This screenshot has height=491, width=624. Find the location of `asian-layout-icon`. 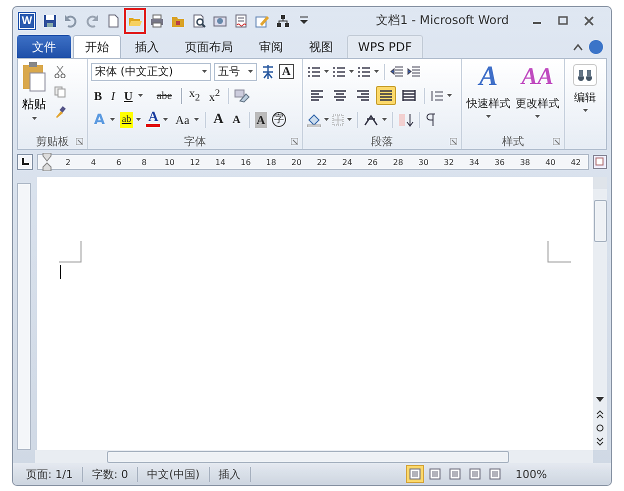

asian-layout-icon is located at coordinates (371, 120).